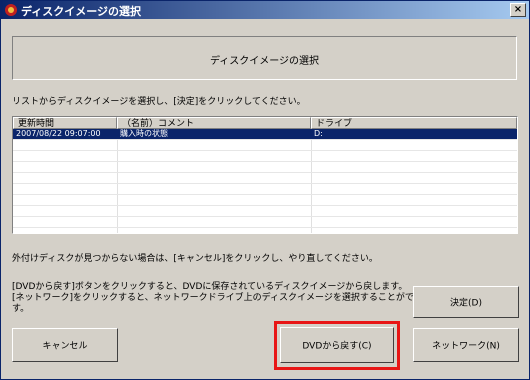 This screenshot has width=530, height=380. I want to click on network-button: ネットワーク(N), so click(466, 345).